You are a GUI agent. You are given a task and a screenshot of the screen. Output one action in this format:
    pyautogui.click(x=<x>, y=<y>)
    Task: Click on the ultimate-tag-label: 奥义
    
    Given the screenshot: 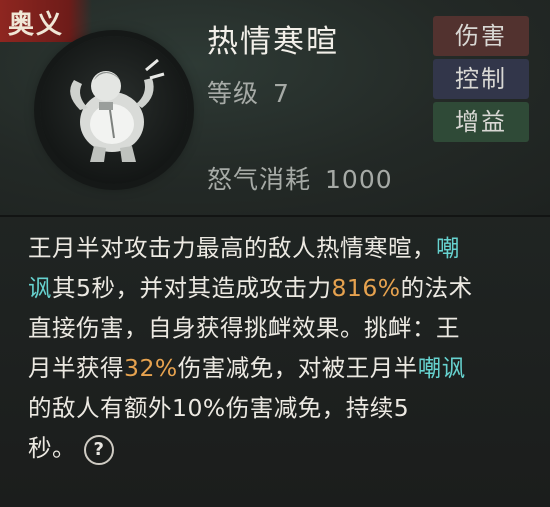 What is the action you would take?
    pyautogui.click(x=36, y=25)
    